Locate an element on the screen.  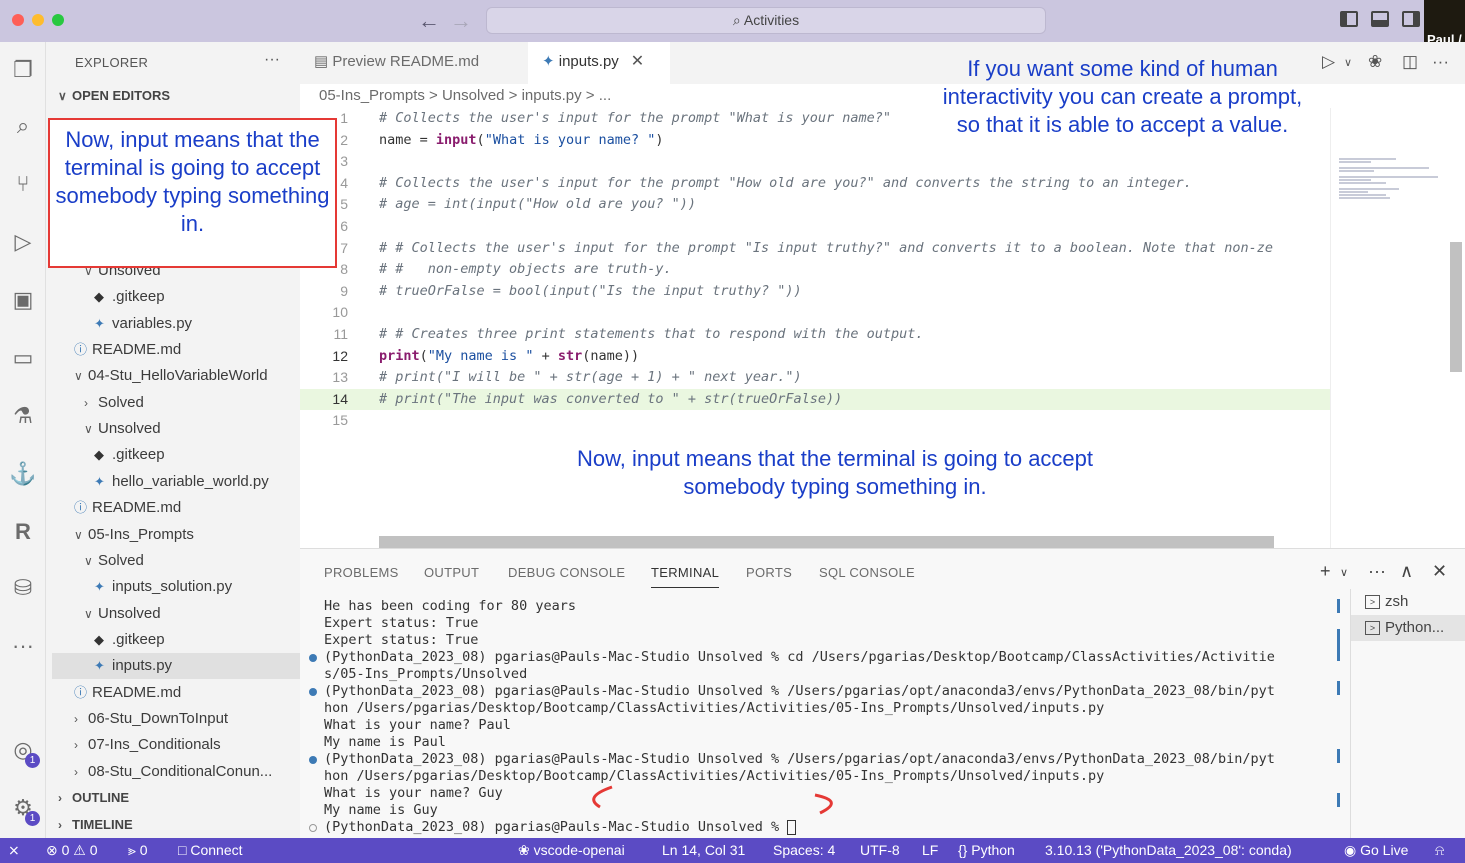
line-number: 10 is located at coordinates (340, 312).